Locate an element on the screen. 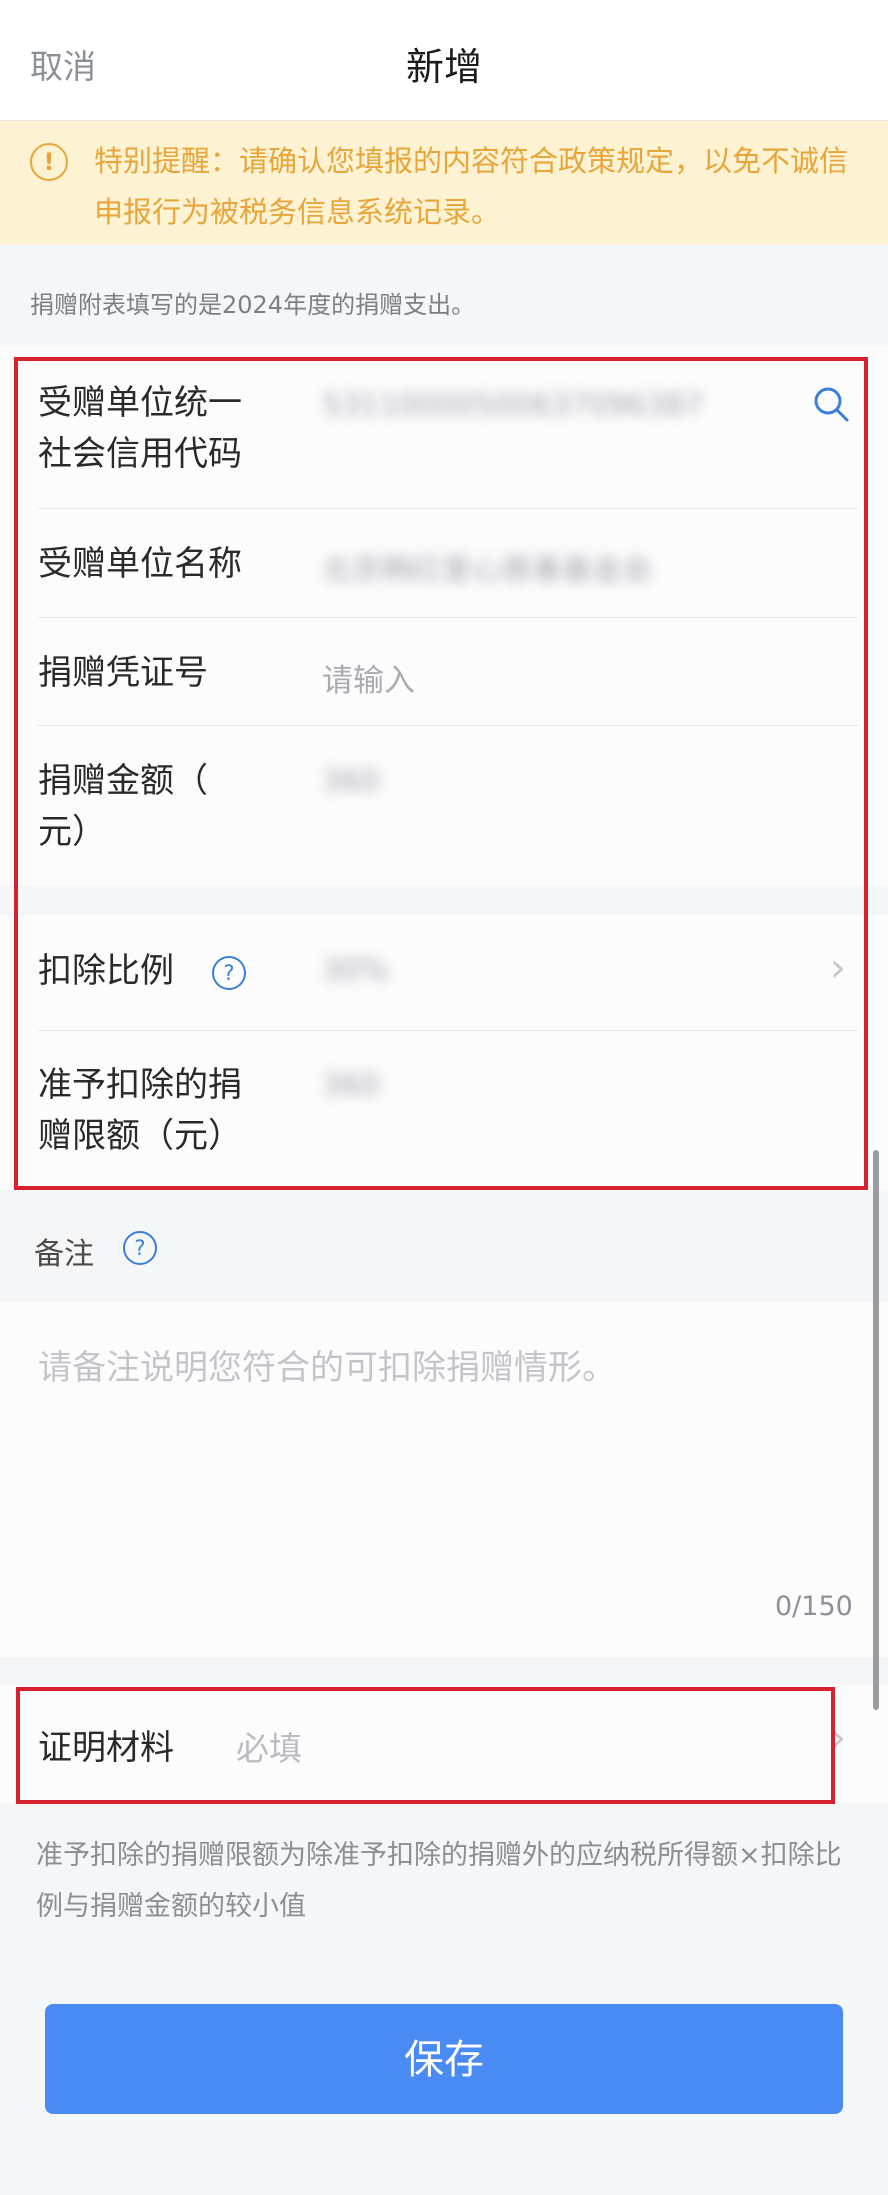 Image resolution: width=888 pixels, height=2195 pixels. info-text: 捐赠附表填写的是2024年度的捐赠支出。 is located at coordinates (253, 305).